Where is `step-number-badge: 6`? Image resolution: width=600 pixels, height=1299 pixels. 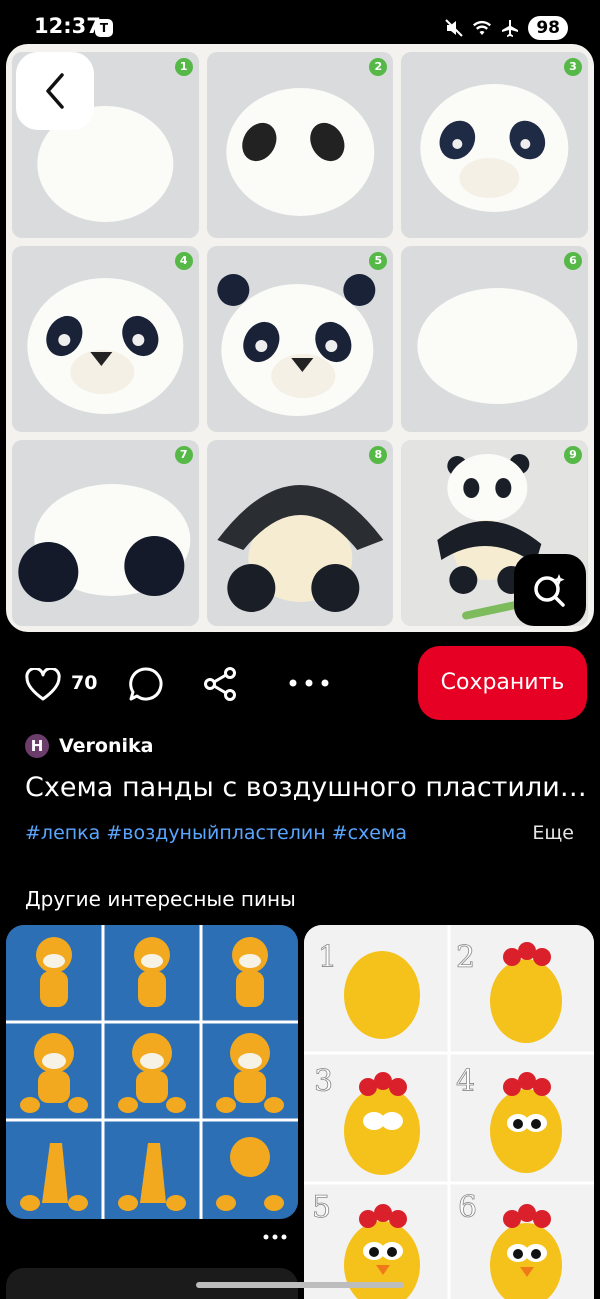
step-number-badge: 6 is located at coordinates (573, 261).